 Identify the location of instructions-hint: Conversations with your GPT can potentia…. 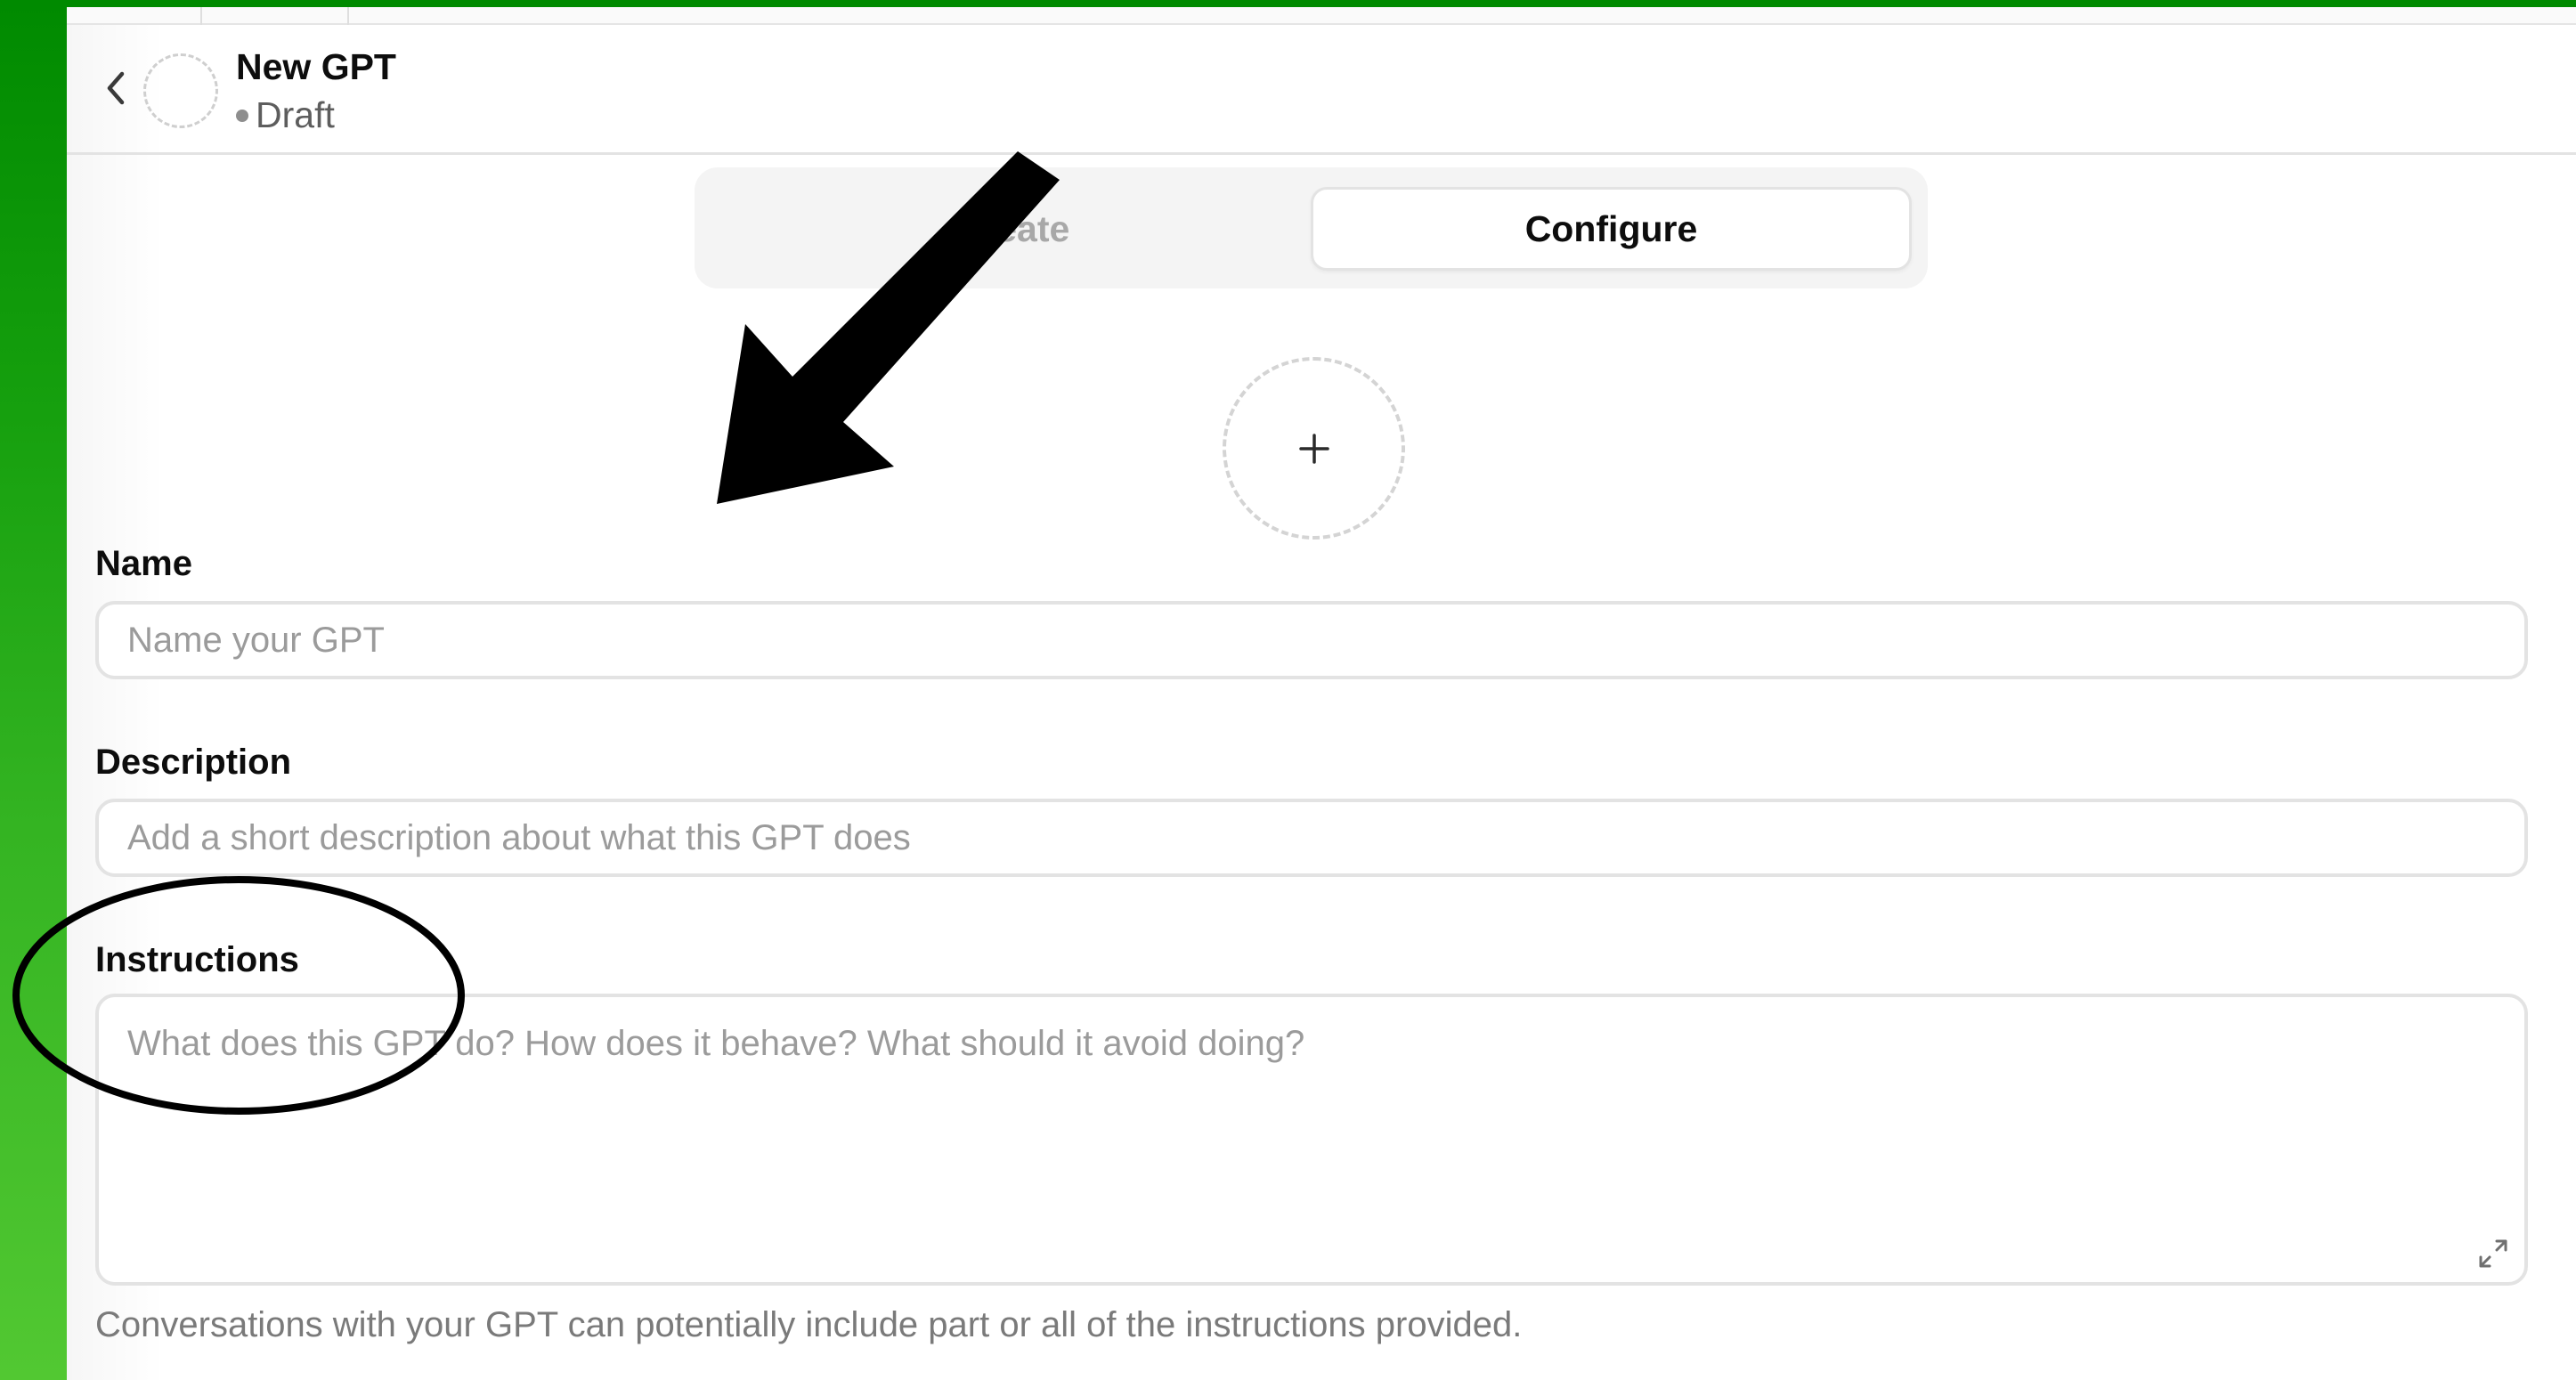
(809, 1325).